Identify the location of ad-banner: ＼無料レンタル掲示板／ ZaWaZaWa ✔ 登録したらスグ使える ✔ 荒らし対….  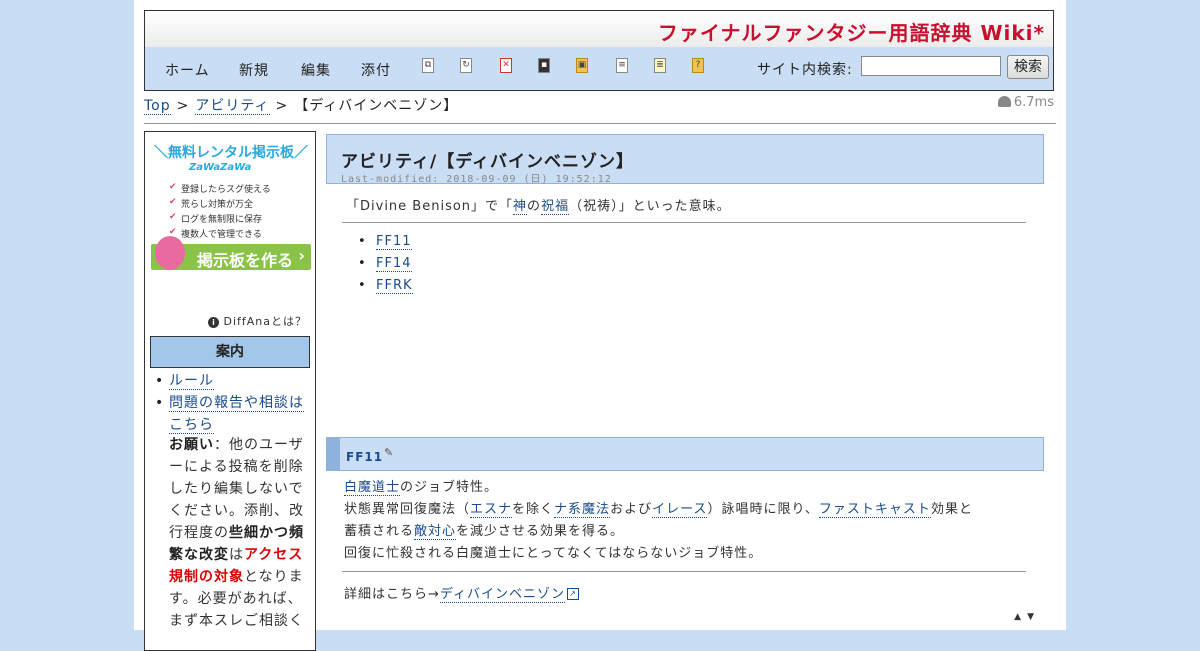
(231, 210).